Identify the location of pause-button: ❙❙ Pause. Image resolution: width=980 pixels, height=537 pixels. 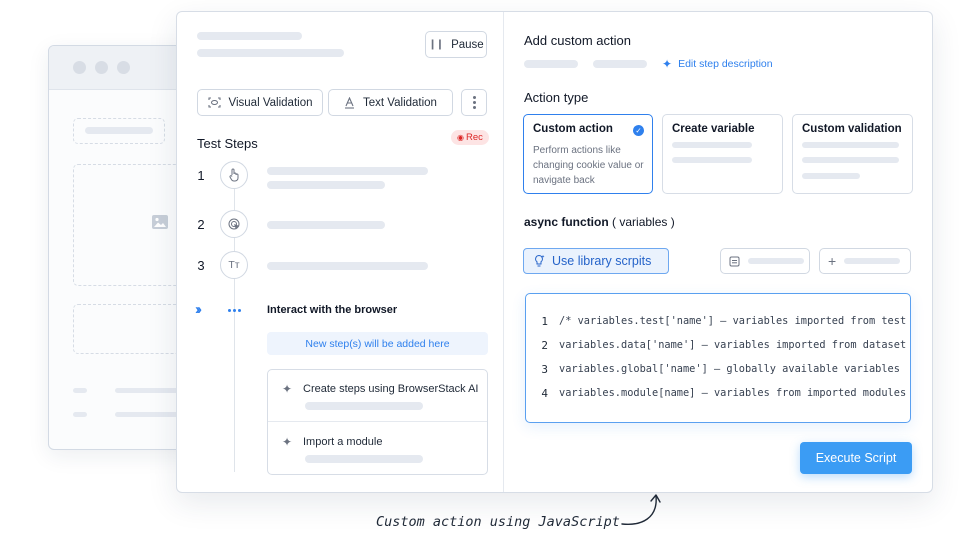
(456, 44).